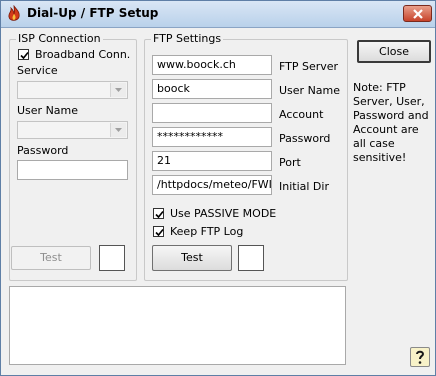 The image size is (436, 376). Describe the element at coordinates (301, 114) in the screenshot. I see `ftp-account-label: Account` at that location.